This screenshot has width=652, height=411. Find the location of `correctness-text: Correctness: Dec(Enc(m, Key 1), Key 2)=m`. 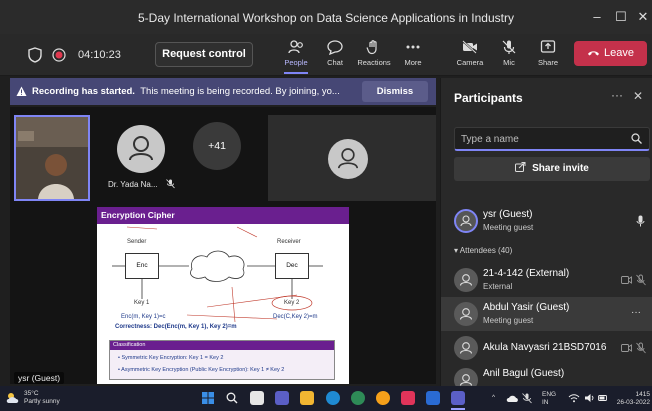

correctness-text: Correctness: Dec(Enc(m, Key 1), Key 2)=m is located at coordinates (176, 327).